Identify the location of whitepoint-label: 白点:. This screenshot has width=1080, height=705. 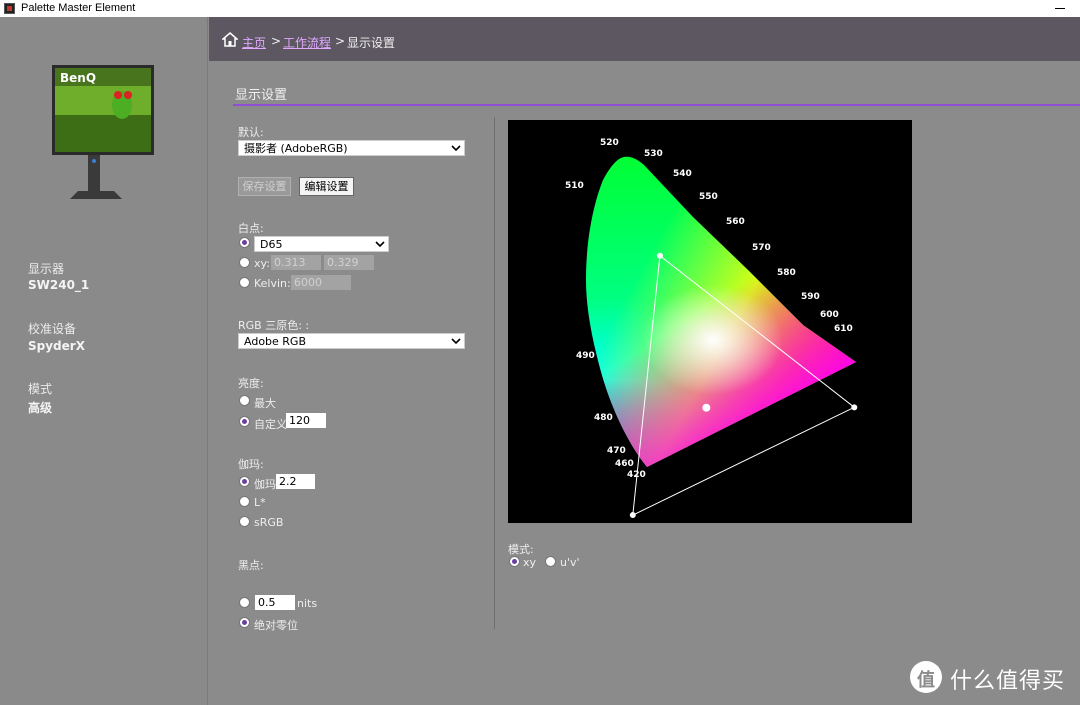
(251, 228).